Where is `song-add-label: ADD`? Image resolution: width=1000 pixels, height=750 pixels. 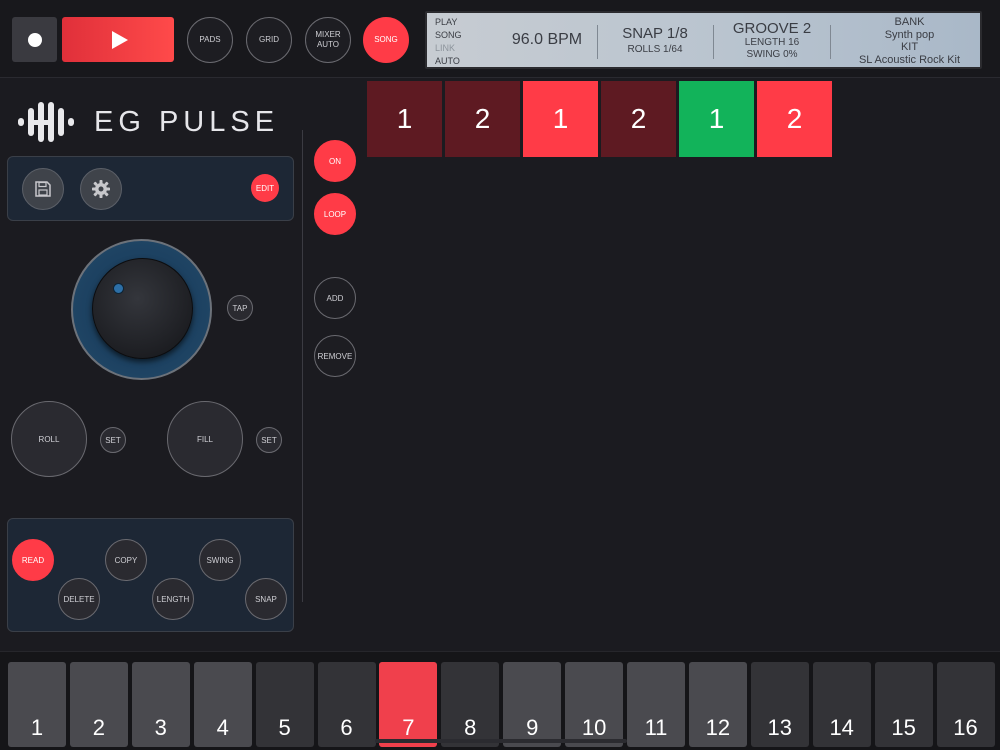
song-add-label: ADD is located at coordinates (335, 298).